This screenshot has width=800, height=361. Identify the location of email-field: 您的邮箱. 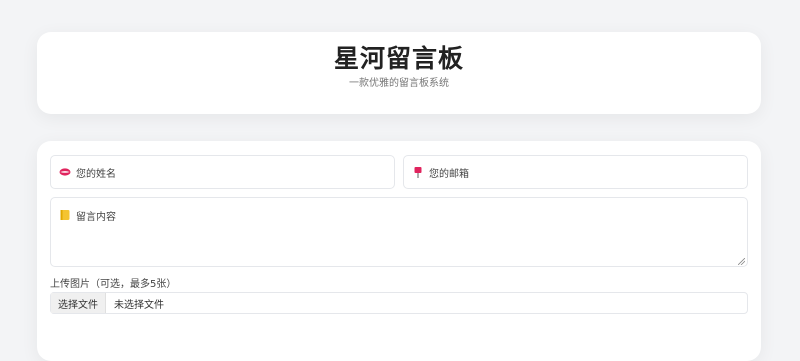
(575, 172).